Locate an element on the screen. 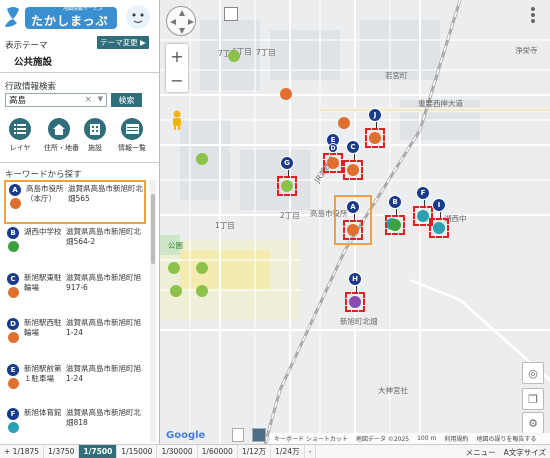 Image resolution: width=550 pixels, height=458 pixels. compass-control is located at coordinates (181, 21).